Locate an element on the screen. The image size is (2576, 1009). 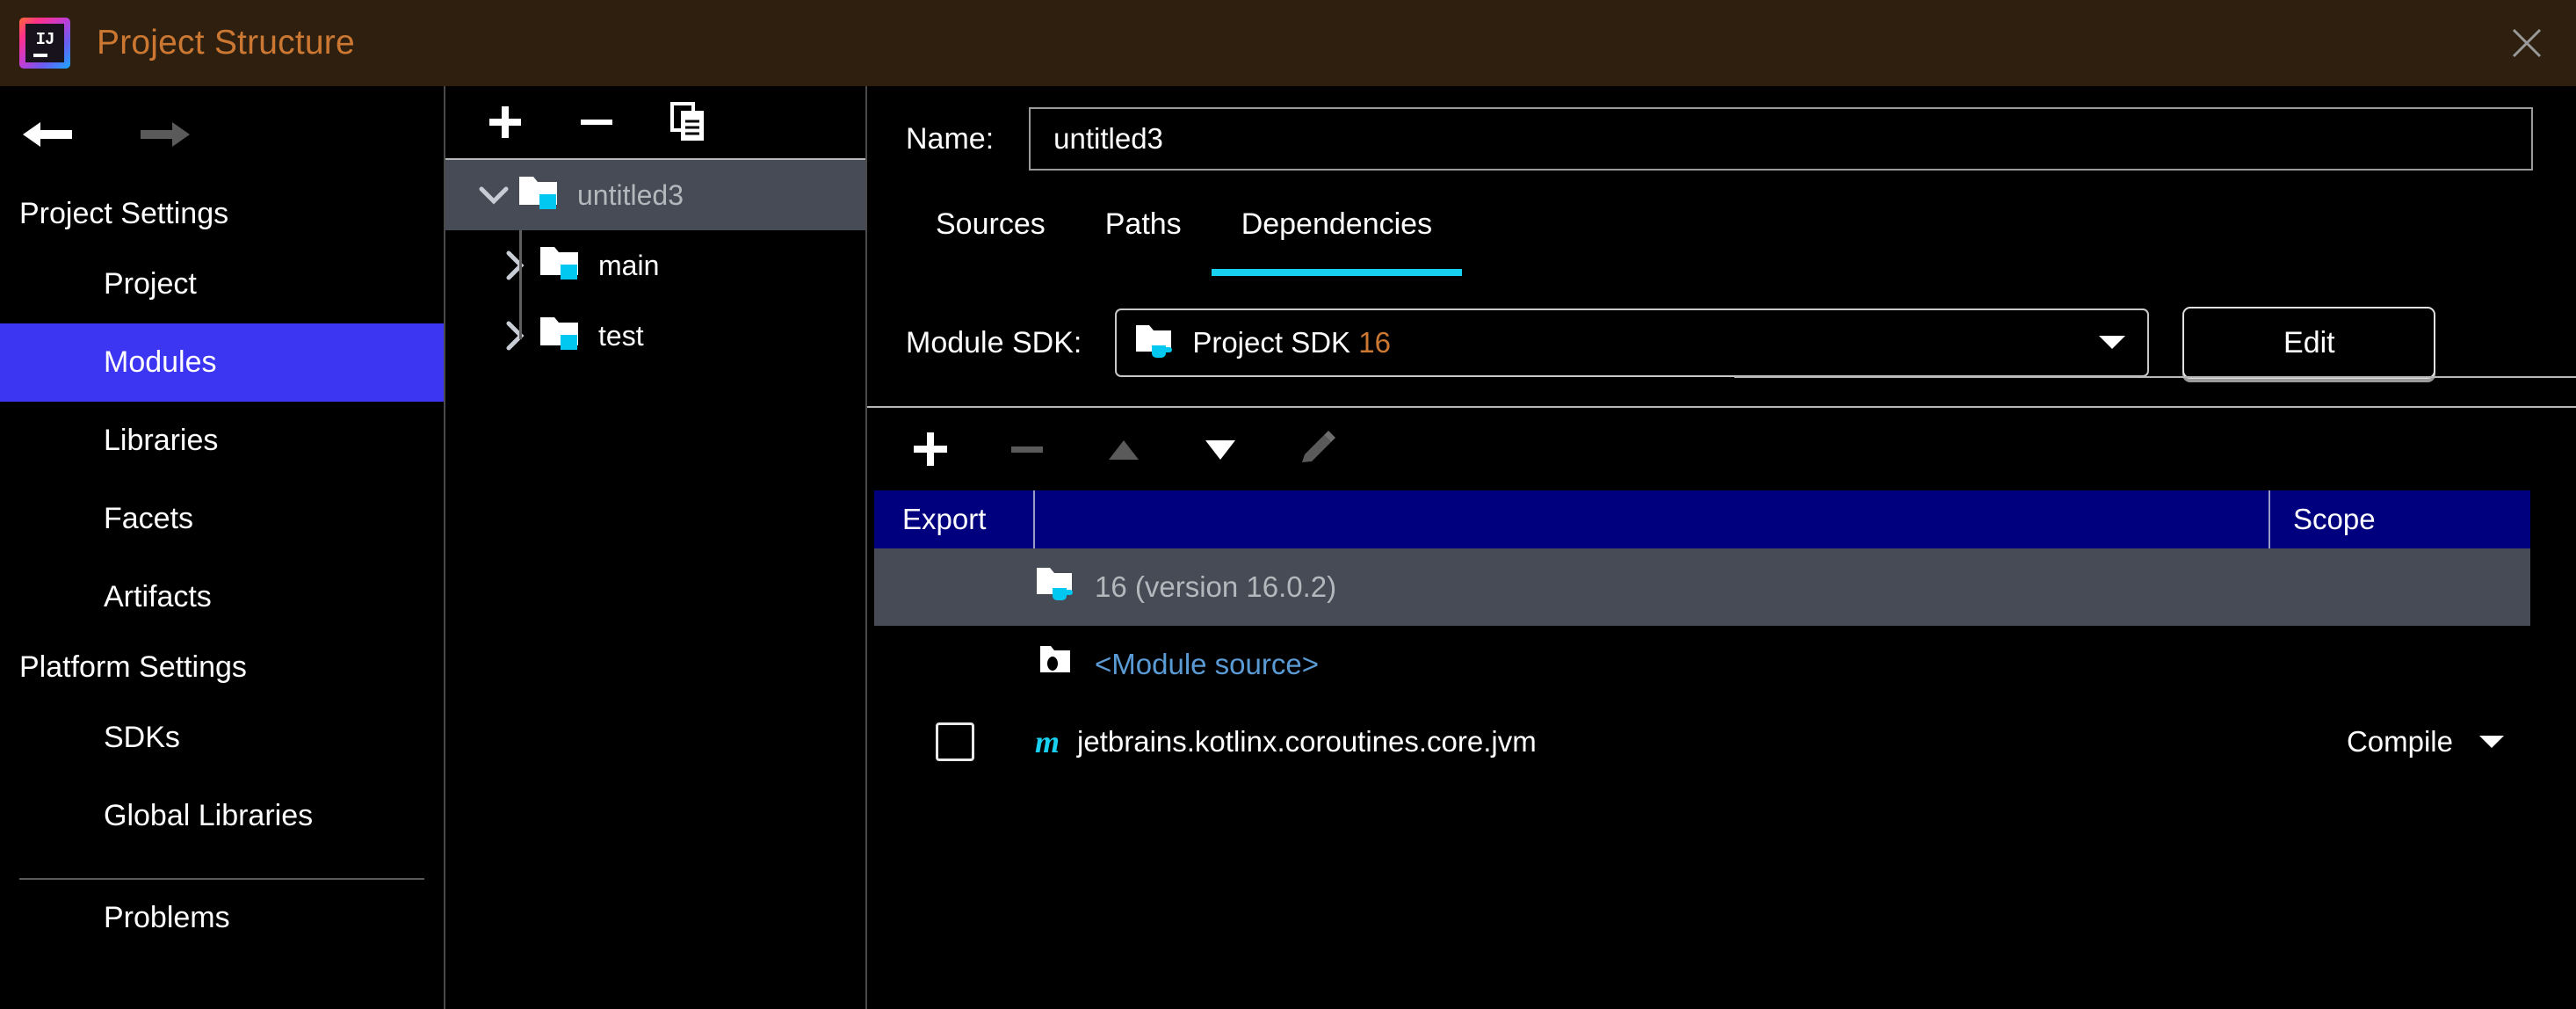
sidebar-item-project: Project is located at coordinates (222, 284).